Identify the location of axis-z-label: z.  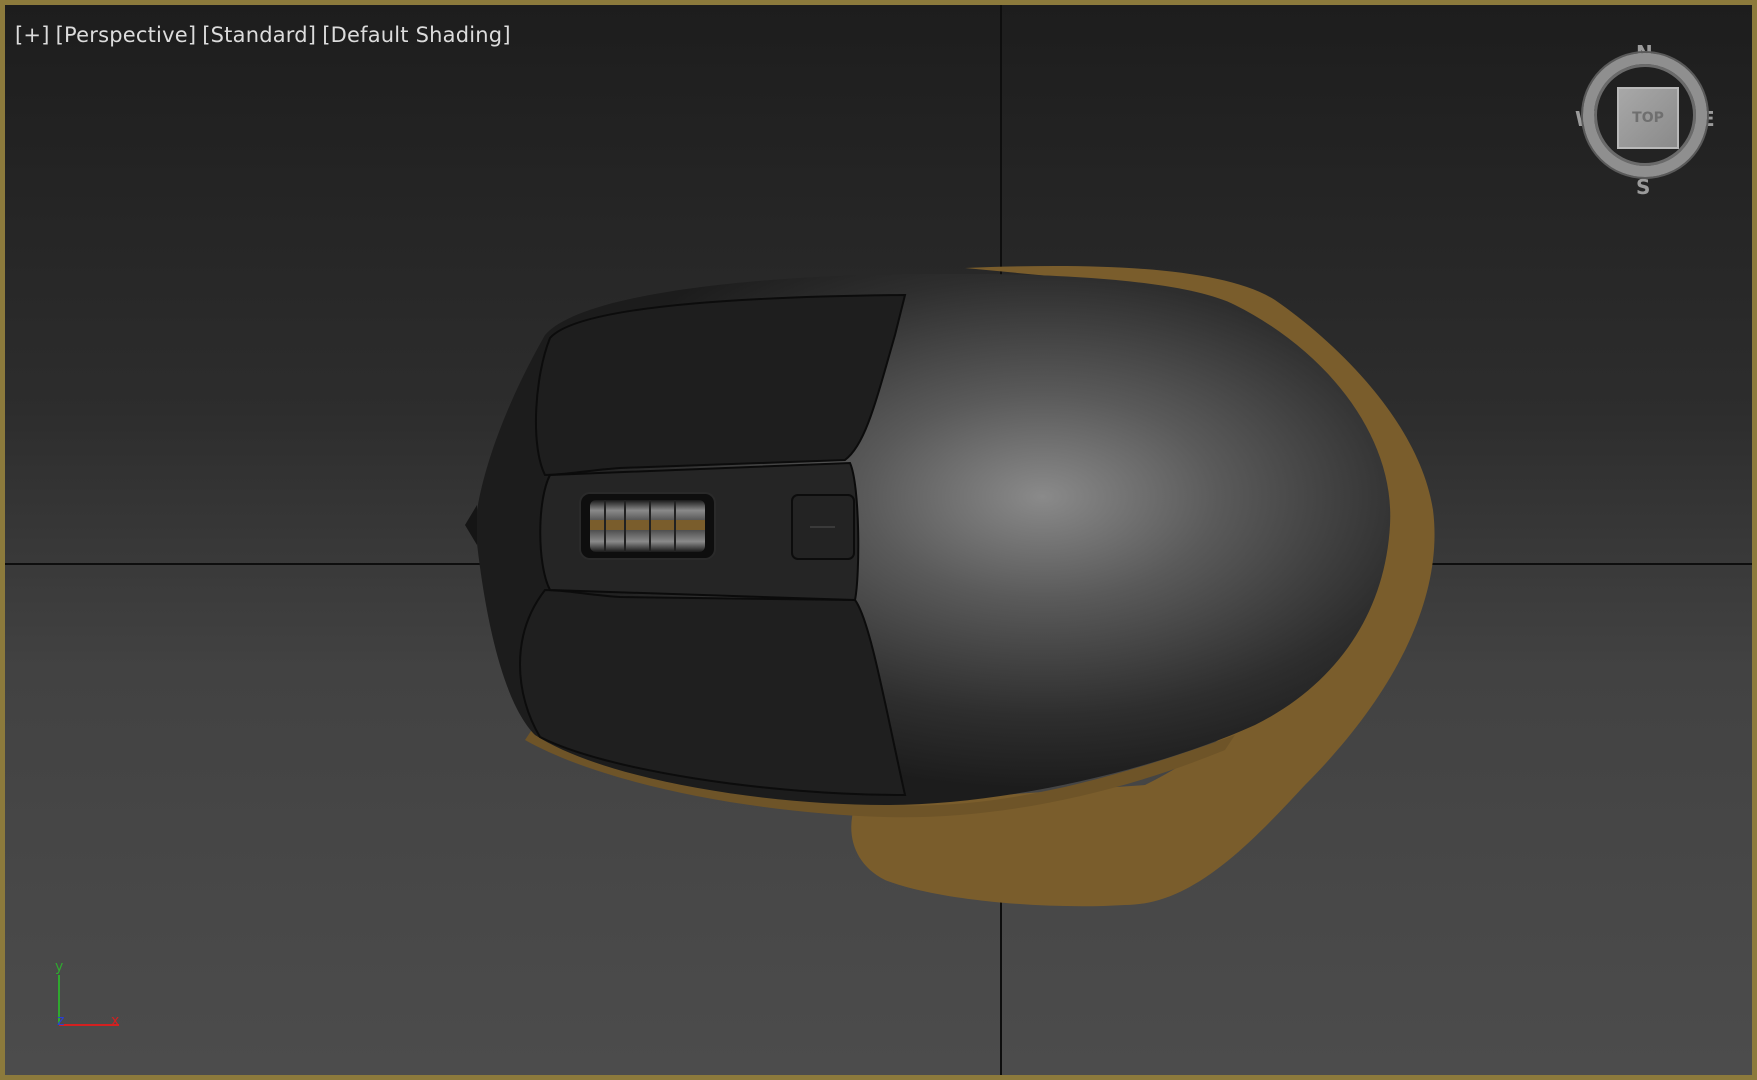
(61, 1021).